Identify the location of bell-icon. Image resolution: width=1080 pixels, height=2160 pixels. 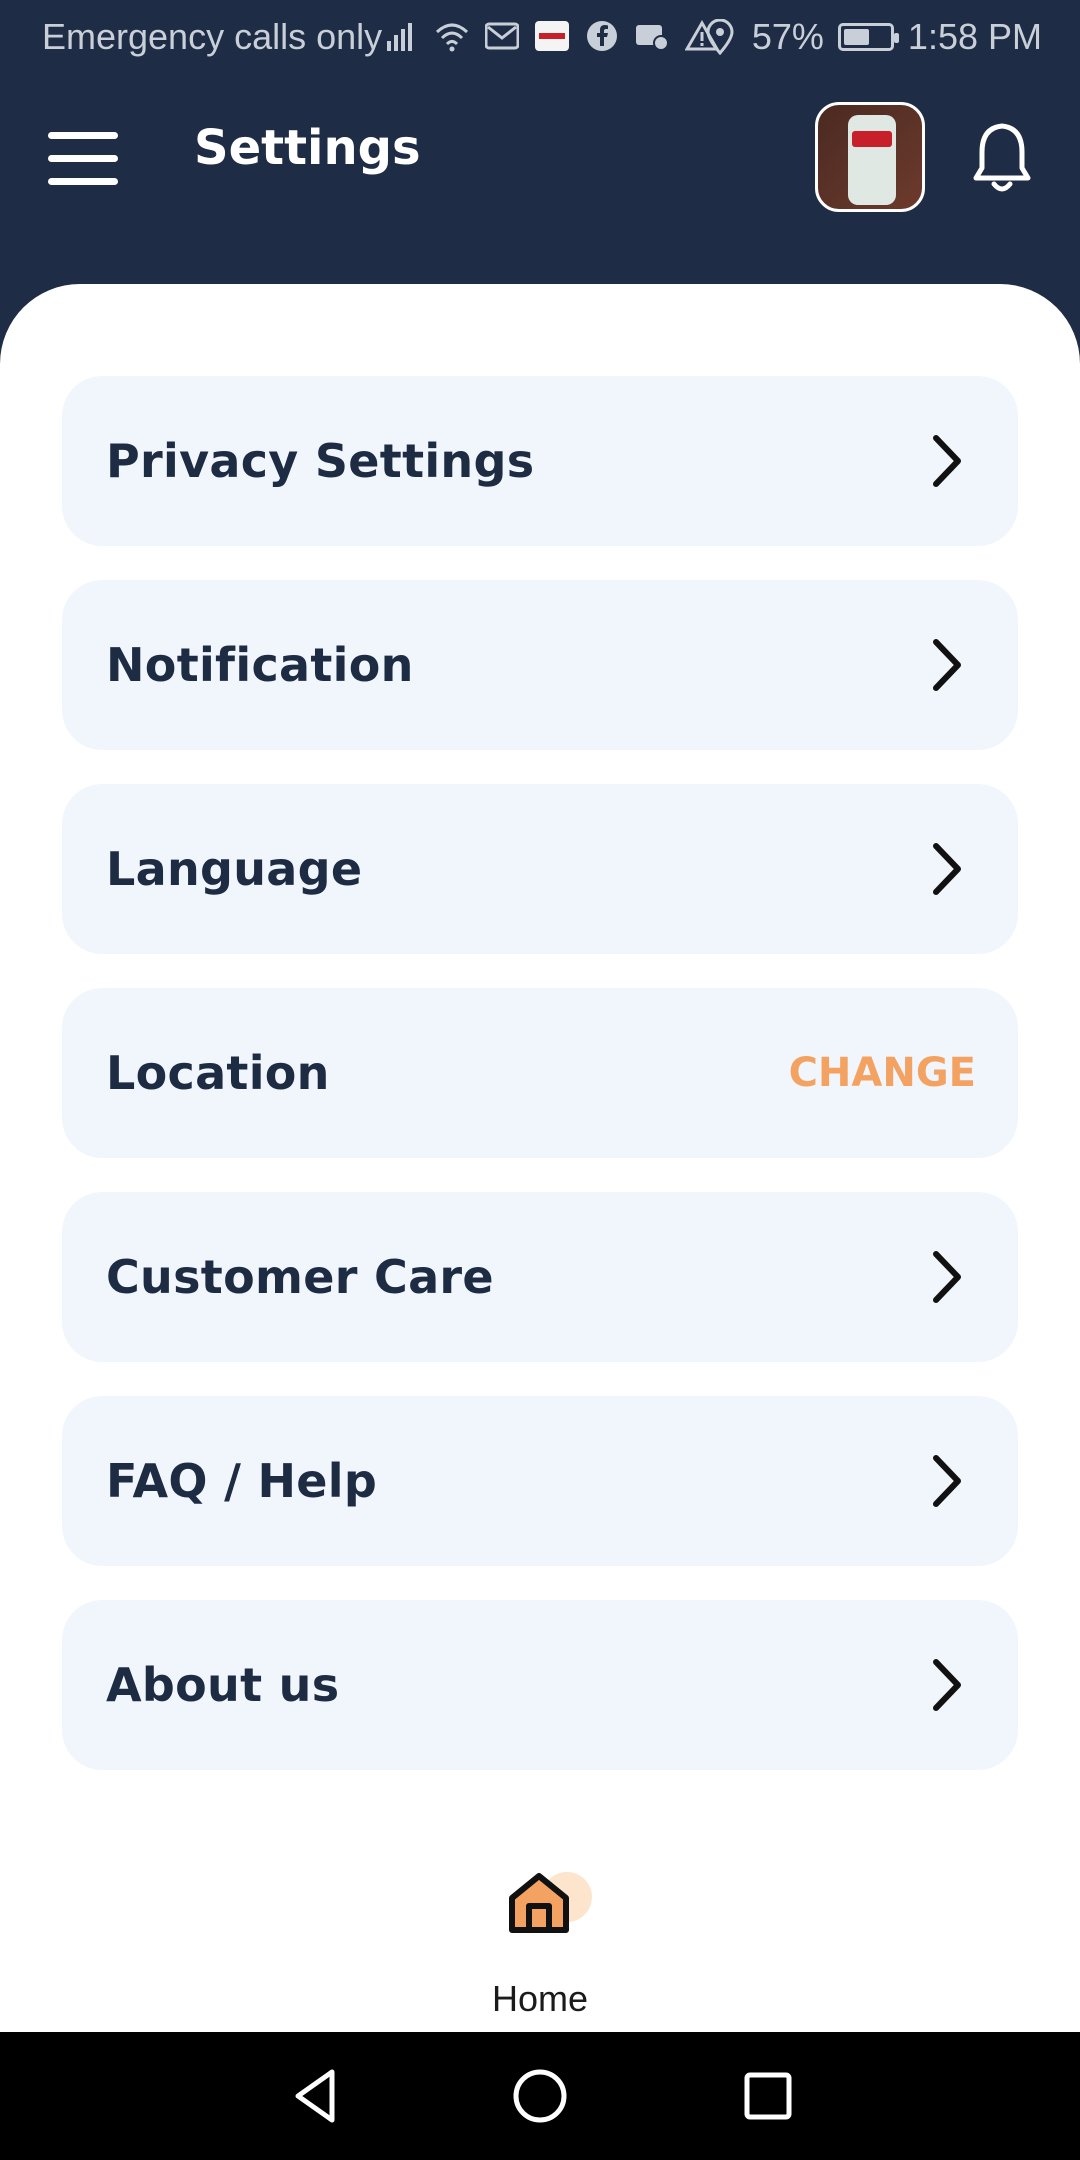
(1002, 158).